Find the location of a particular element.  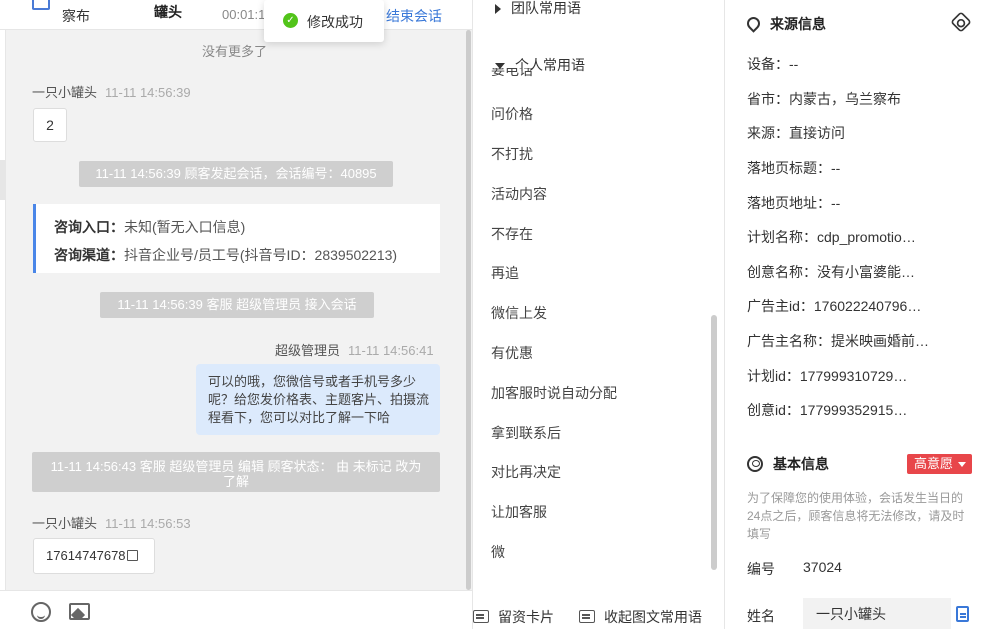

consult-channel-value: 抖音企业号/员工号(抖音号ID：2839502213) is located at coordinates (261, 255).